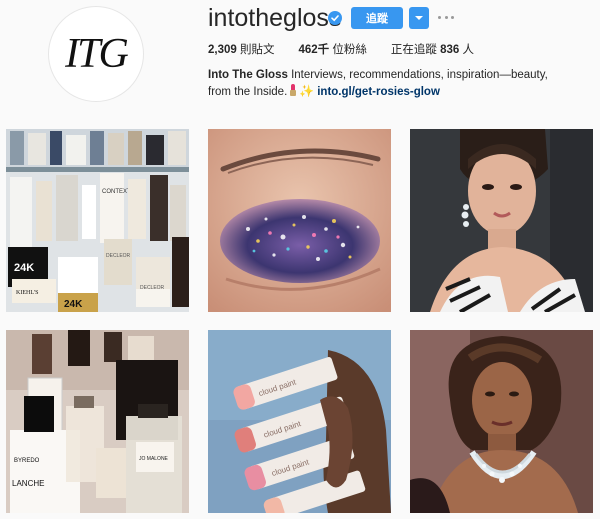  Describe the element at coordinates (73, 304) in the screenshot. I see `gold-24k-label-2: 24K` at that location.